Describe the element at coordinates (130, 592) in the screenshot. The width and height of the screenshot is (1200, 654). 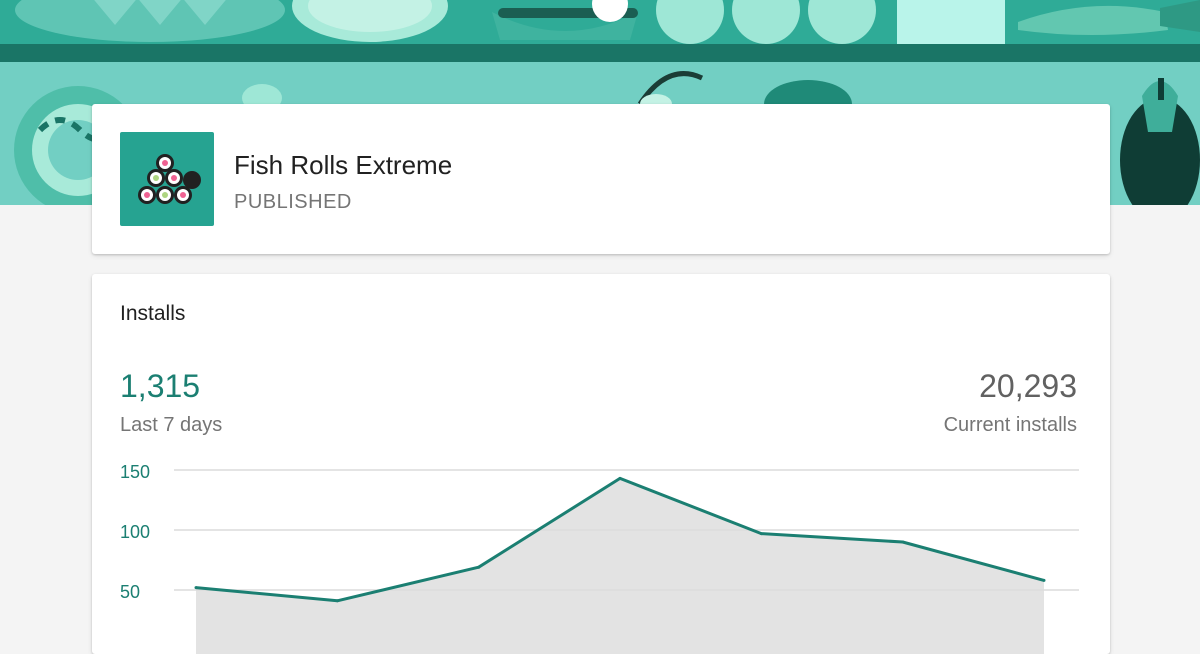
I see `chart-y-tick-label: 50` at that location.